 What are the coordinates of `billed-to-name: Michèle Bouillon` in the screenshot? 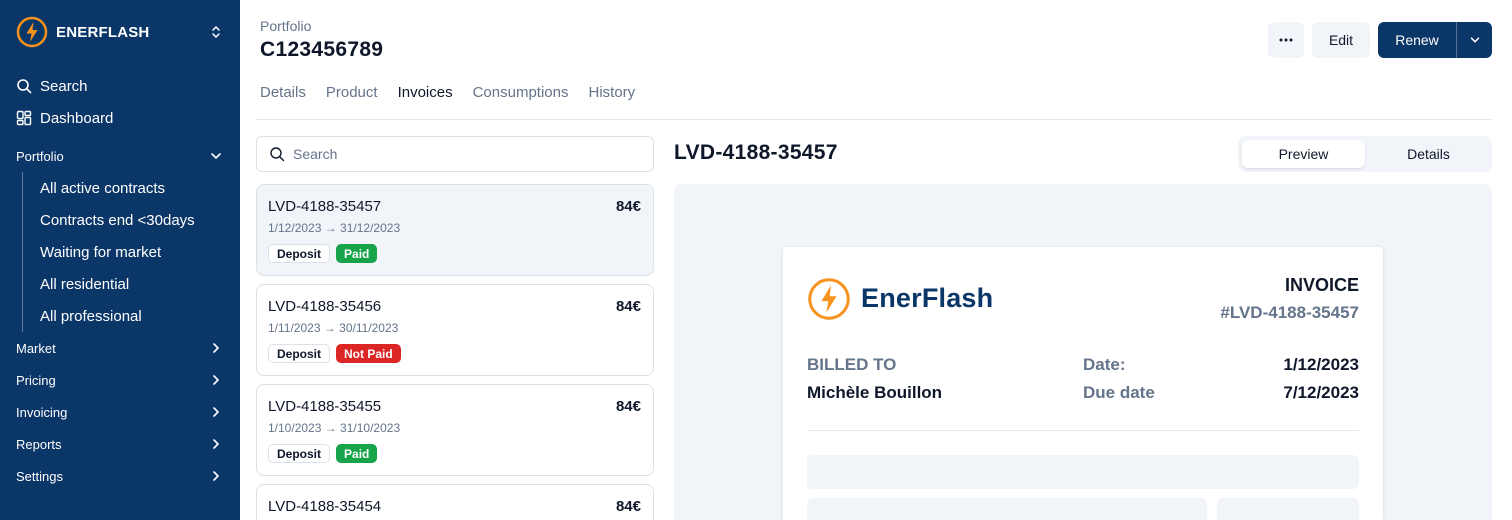 It's located at (875, 392).